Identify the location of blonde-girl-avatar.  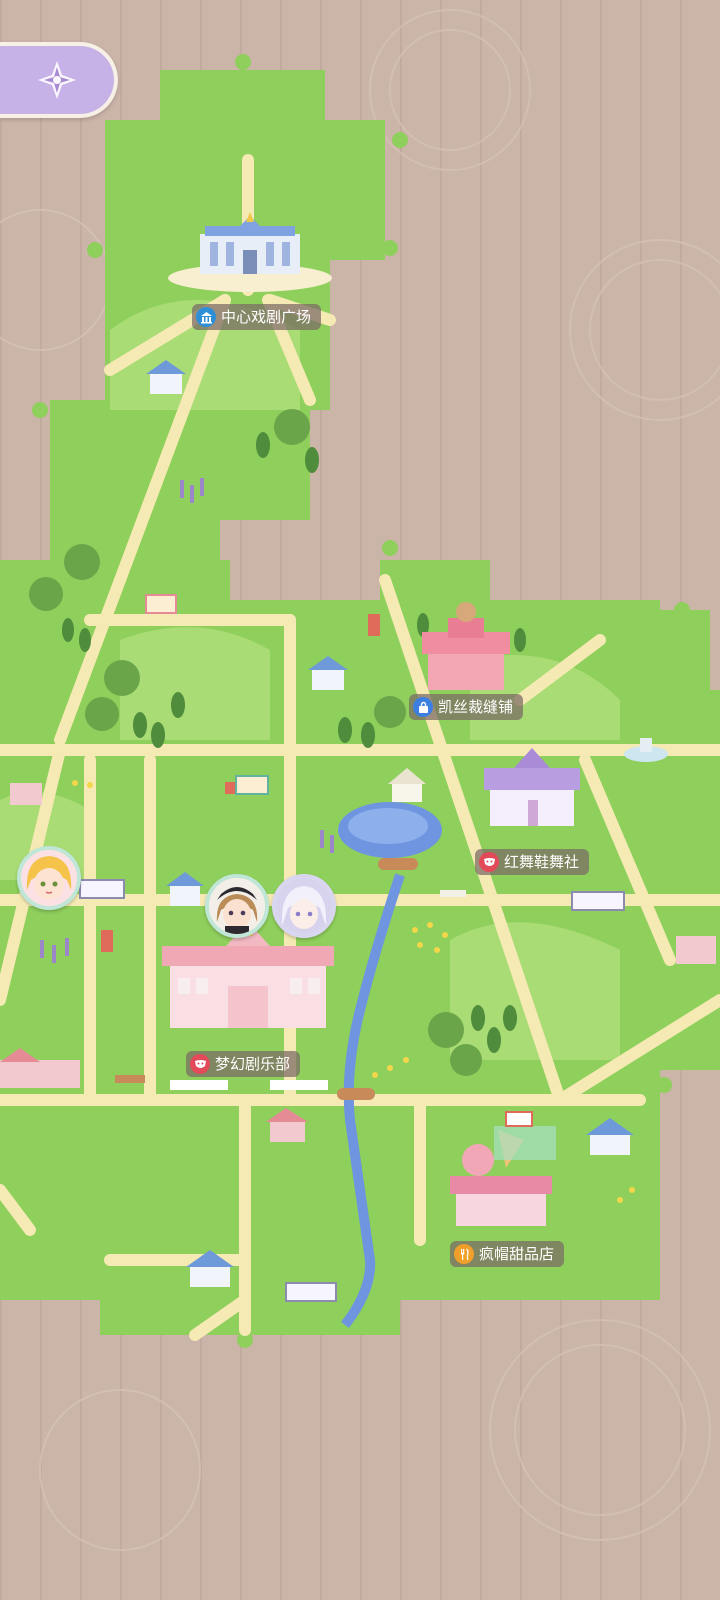
(49, 878).